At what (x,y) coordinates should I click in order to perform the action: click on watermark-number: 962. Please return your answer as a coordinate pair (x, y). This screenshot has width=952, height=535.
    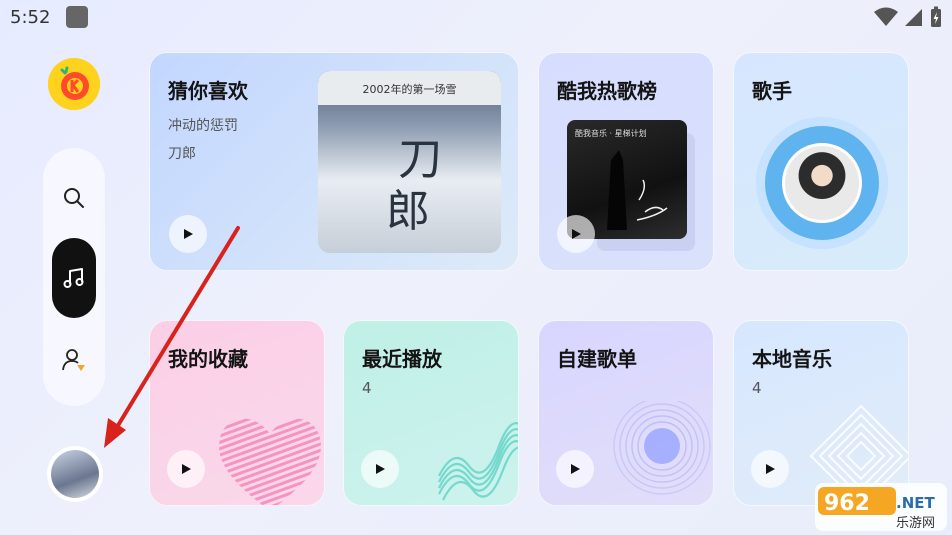
    Looking at the image, I should click on (847, 503).